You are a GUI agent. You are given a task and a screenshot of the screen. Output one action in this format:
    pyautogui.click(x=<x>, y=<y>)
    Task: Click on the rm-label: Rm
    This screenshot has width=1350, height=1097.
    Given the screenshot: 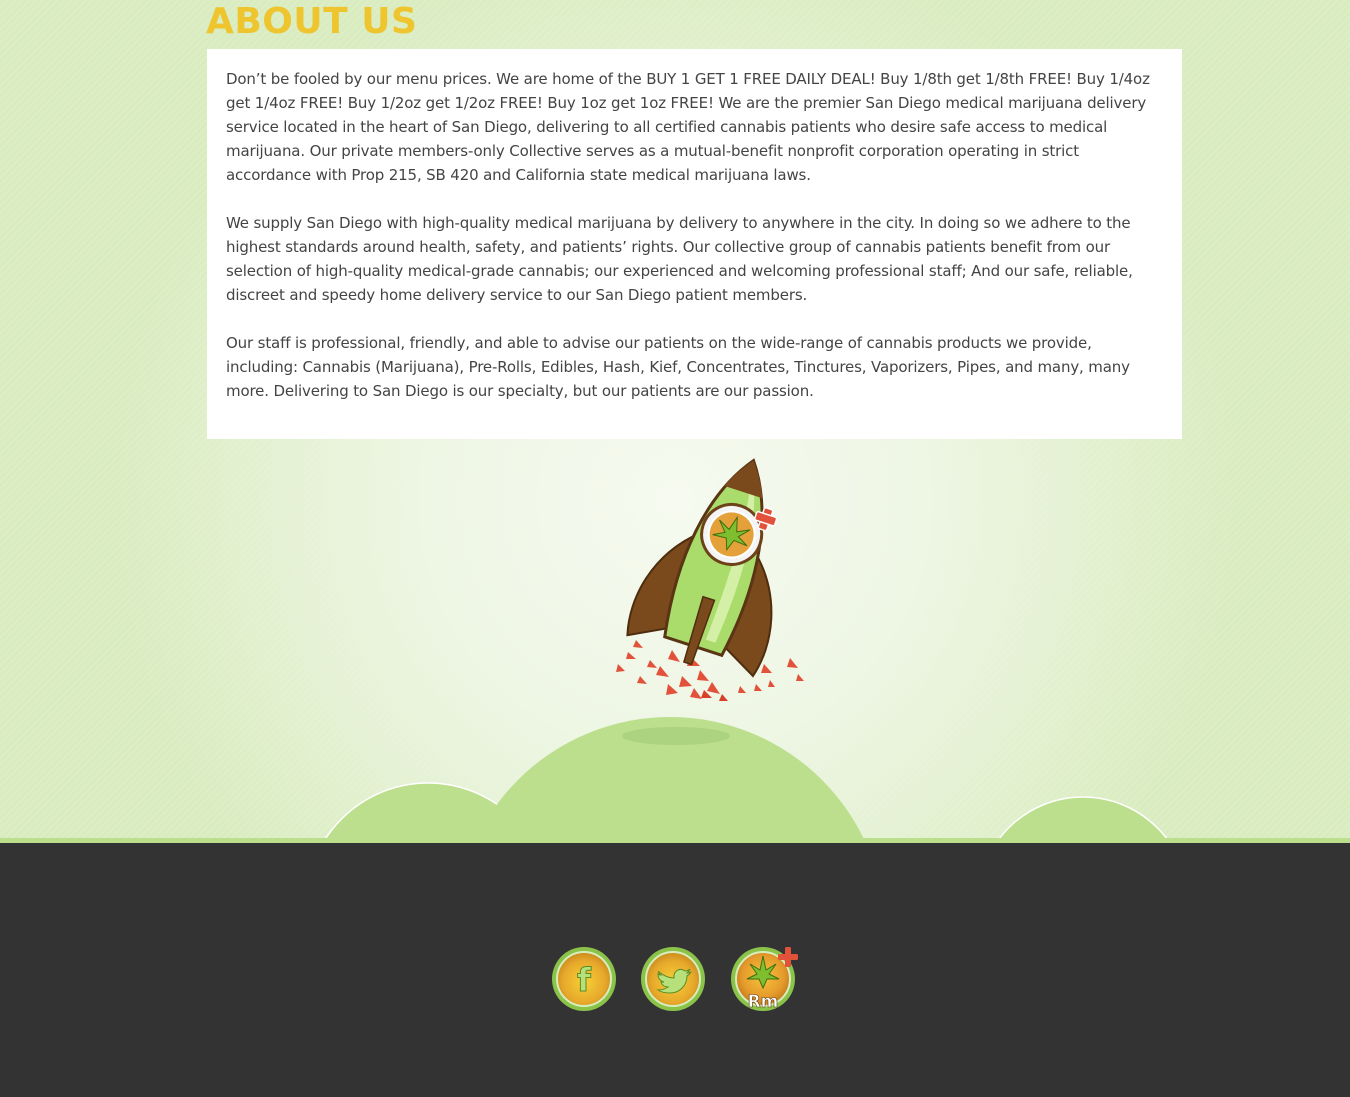 What is the action you would take?
    pyautogui.click(x=763, y=1002)
    